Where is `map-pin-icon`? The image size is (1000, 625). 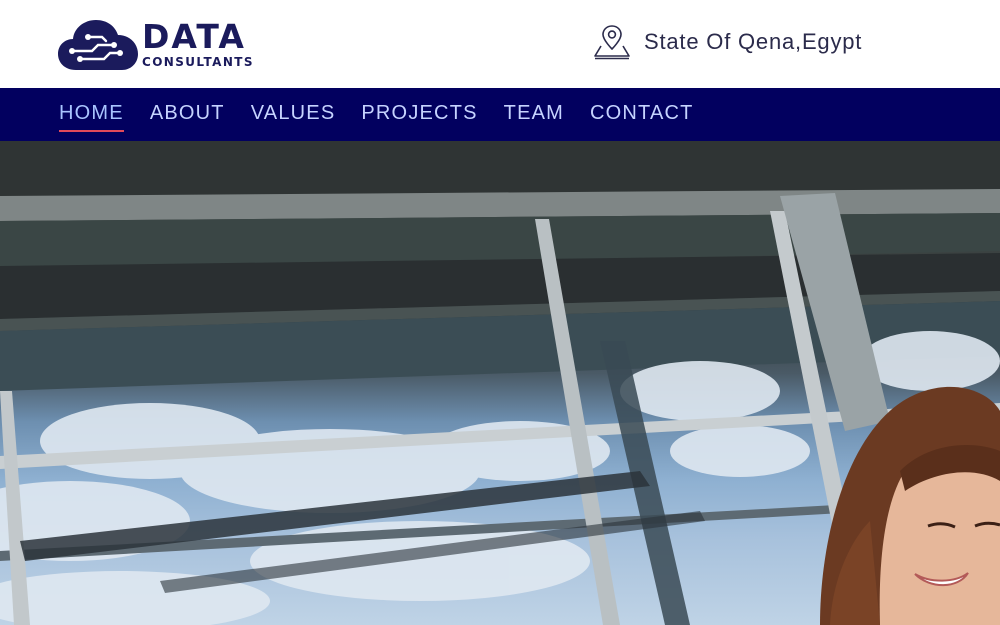 map-pin-icon is located at coordinates (612, 42).